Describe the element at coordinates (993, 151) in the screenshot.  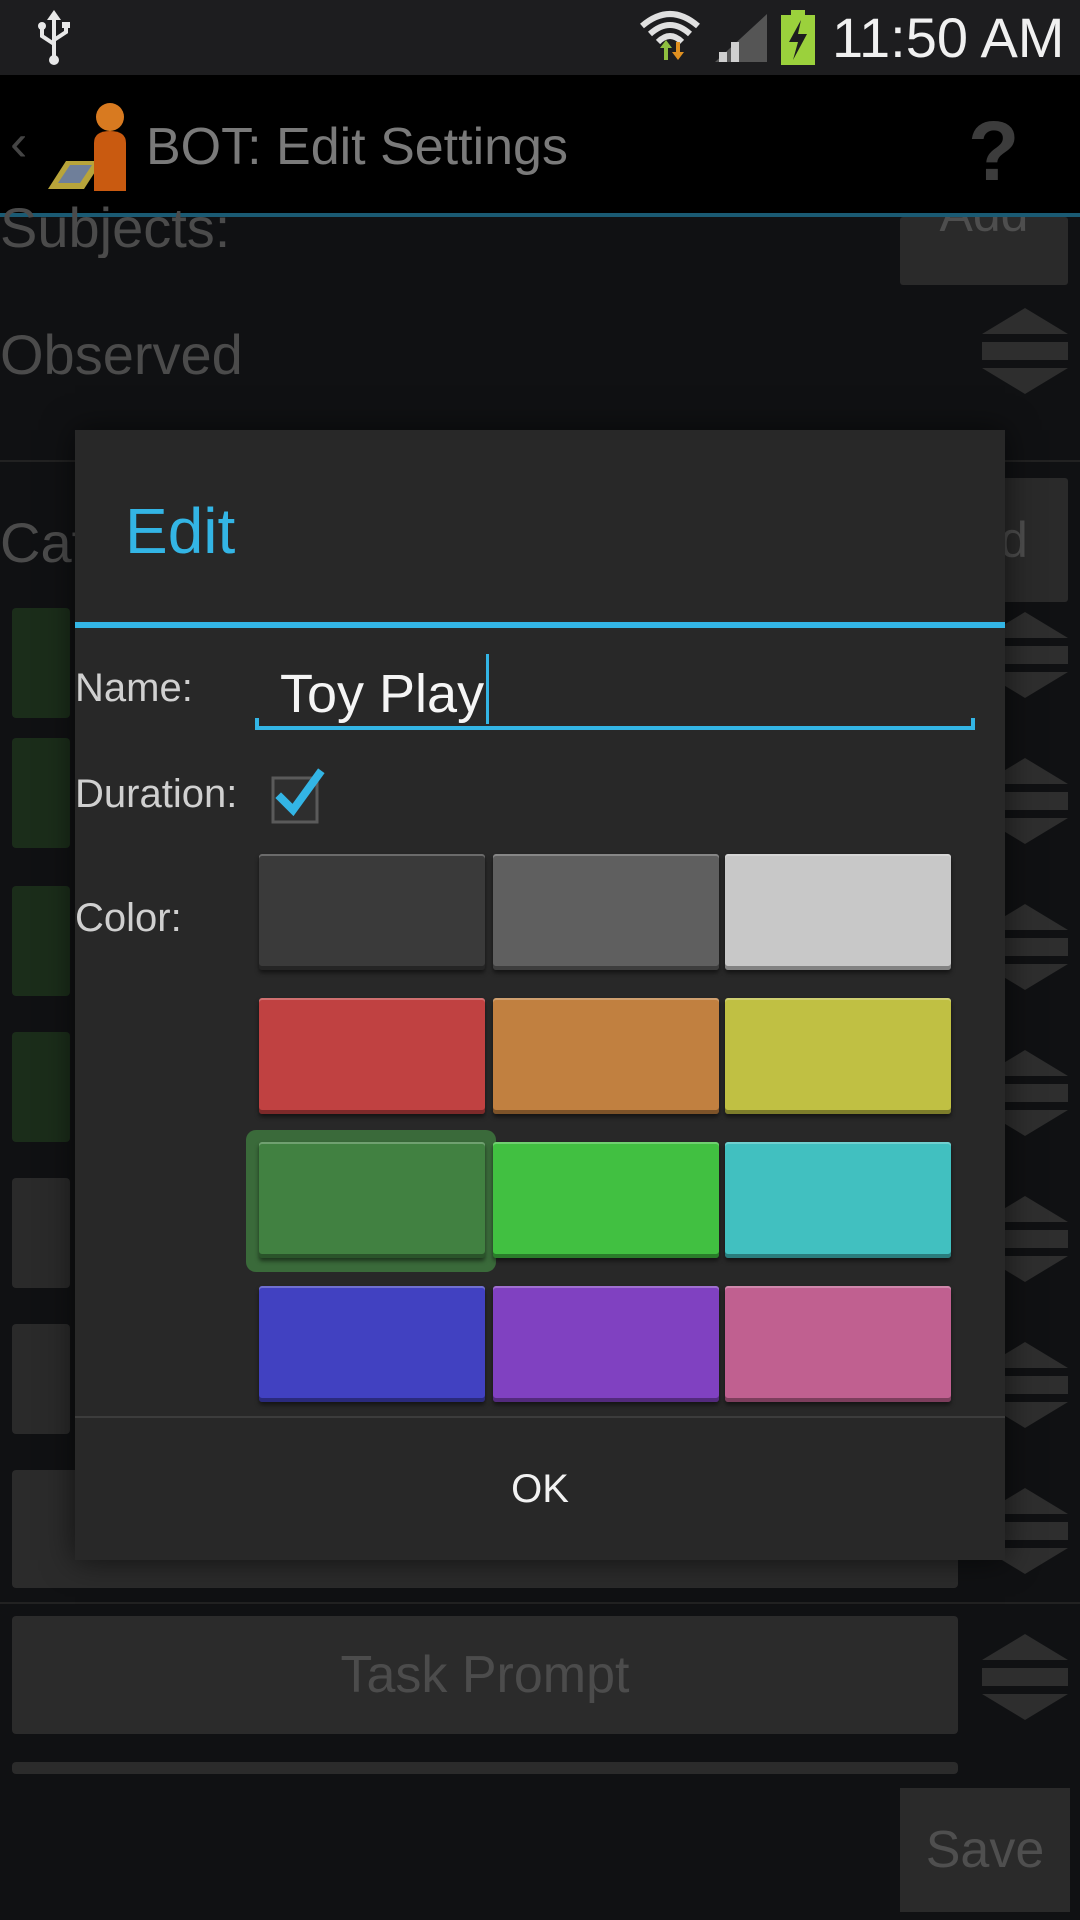
I see `help-icon: ?` at that location.